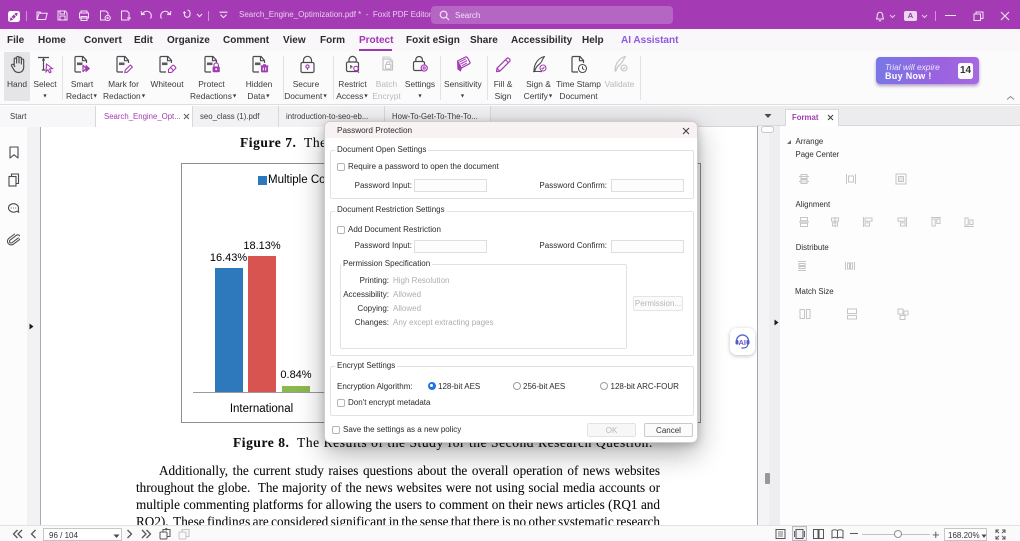 The height and width of the screenshot is (541, 1020). Describe the element at coordinates (743, 342) in the screenshot. I see `svg-text: AI` at that location.